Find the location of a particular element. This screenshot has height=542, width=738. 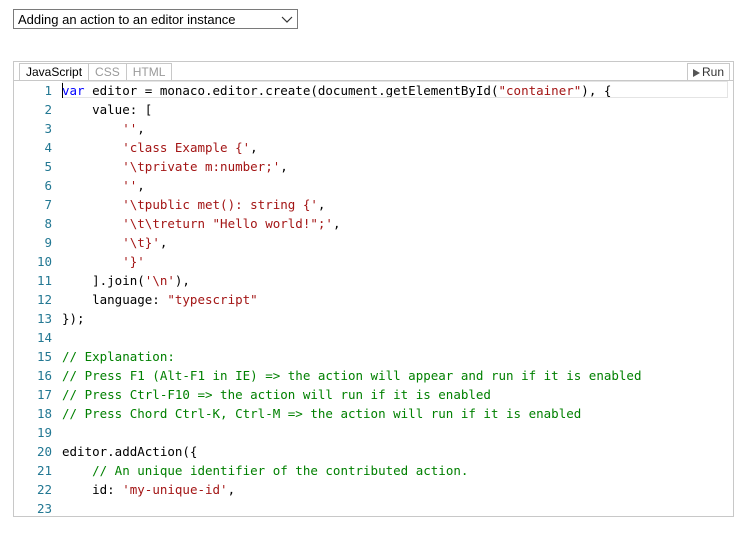

editor-tabs: JavaScript CSS HTML is located at coordinates (96, 71).